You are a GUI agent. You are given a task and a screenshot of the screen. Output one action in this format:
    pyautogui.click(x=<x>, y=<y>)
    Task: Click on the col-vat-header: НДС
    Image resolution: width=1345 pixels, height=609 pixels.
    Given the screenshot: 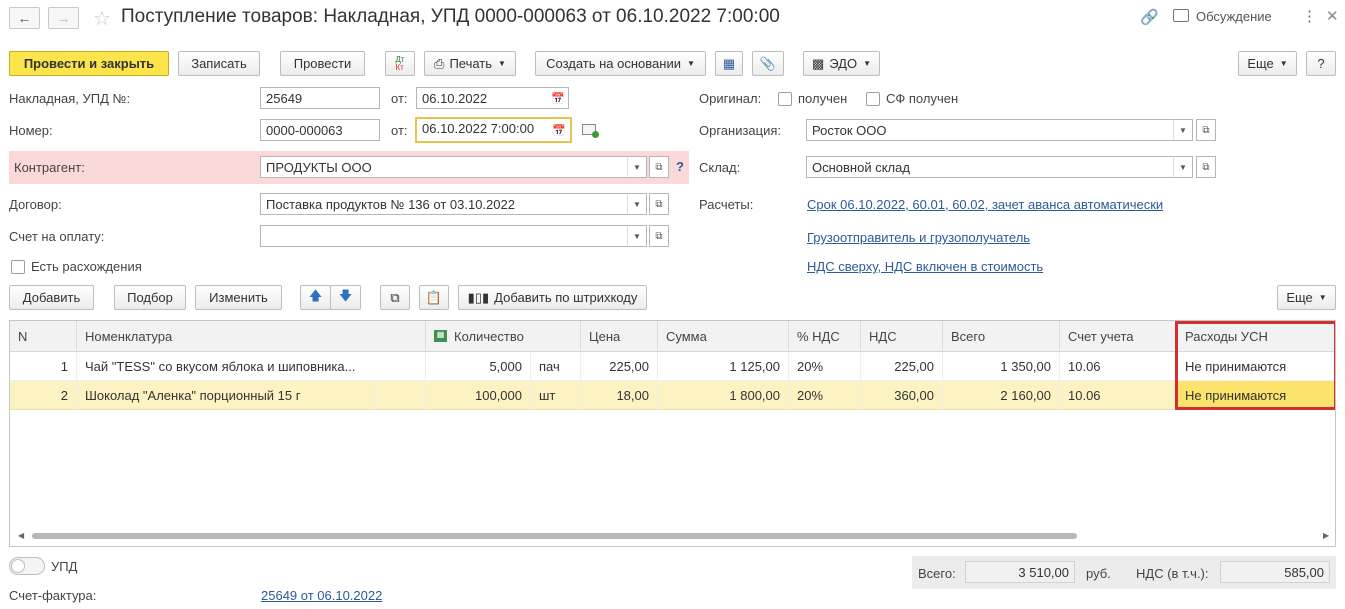 What is the action you would take?
    pyautogui.click(x=902, y=336)
    